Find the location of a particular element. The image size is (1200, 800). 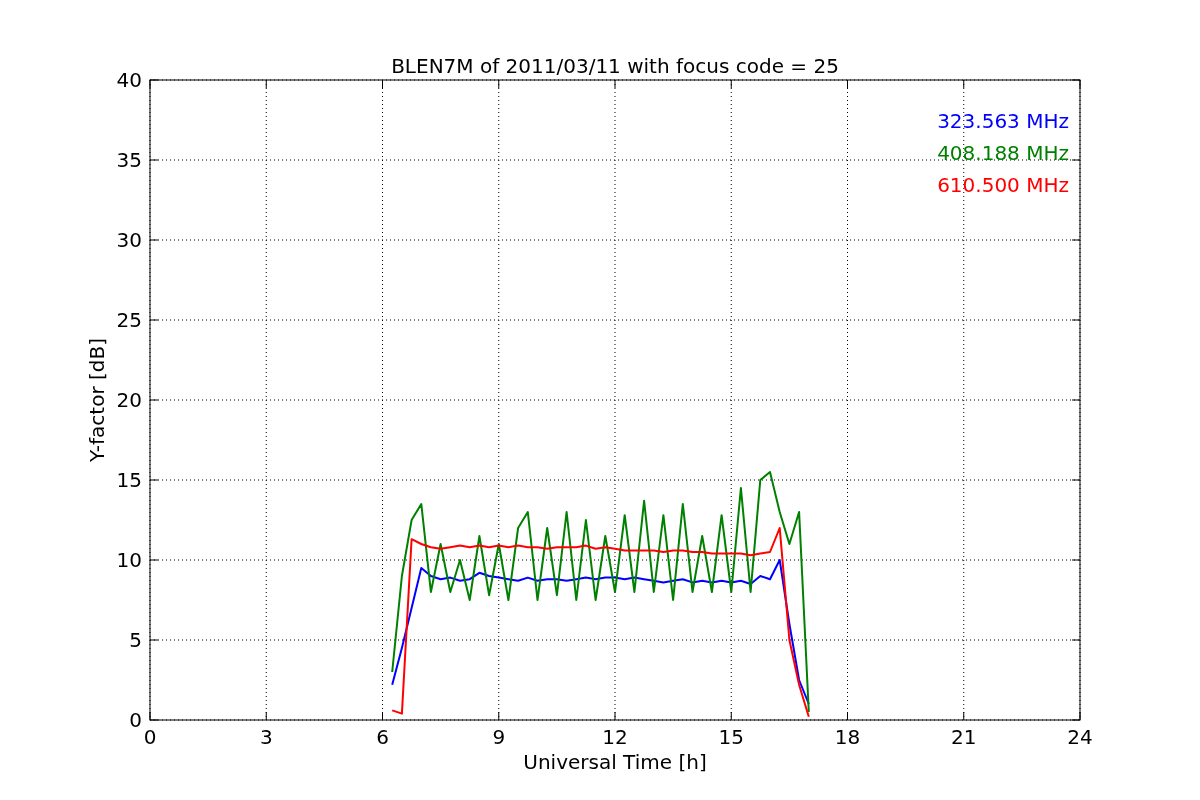

y-tick-label: 0 is located at coordinates (135, 720).